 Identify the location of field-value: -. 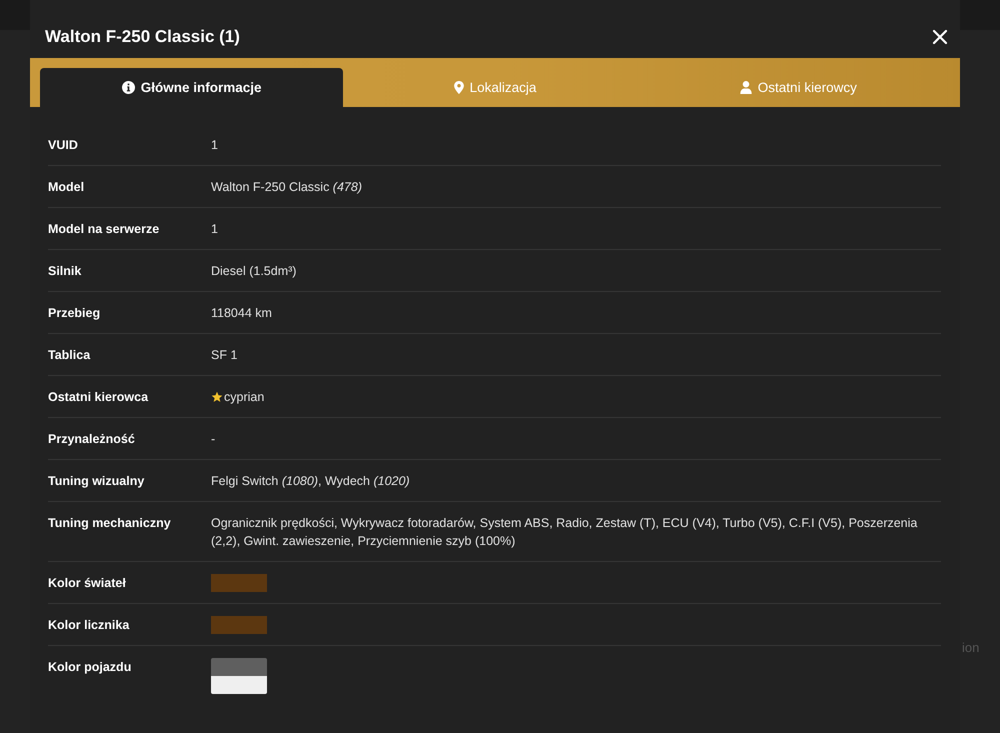
(213, 439).